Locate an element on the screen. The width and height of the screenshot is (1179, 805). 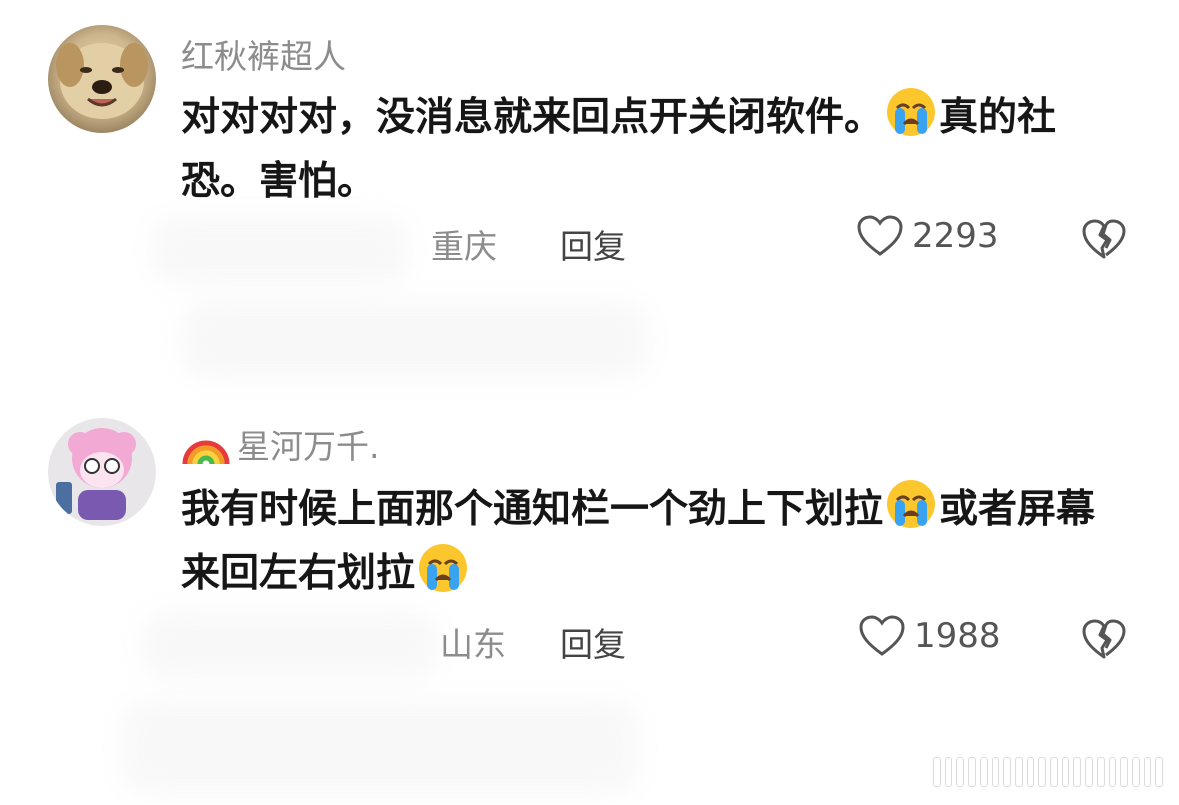
comment-text-part: 对对对对，没消息就来回点开关闭软件。 is located at coordinates (532, 117).